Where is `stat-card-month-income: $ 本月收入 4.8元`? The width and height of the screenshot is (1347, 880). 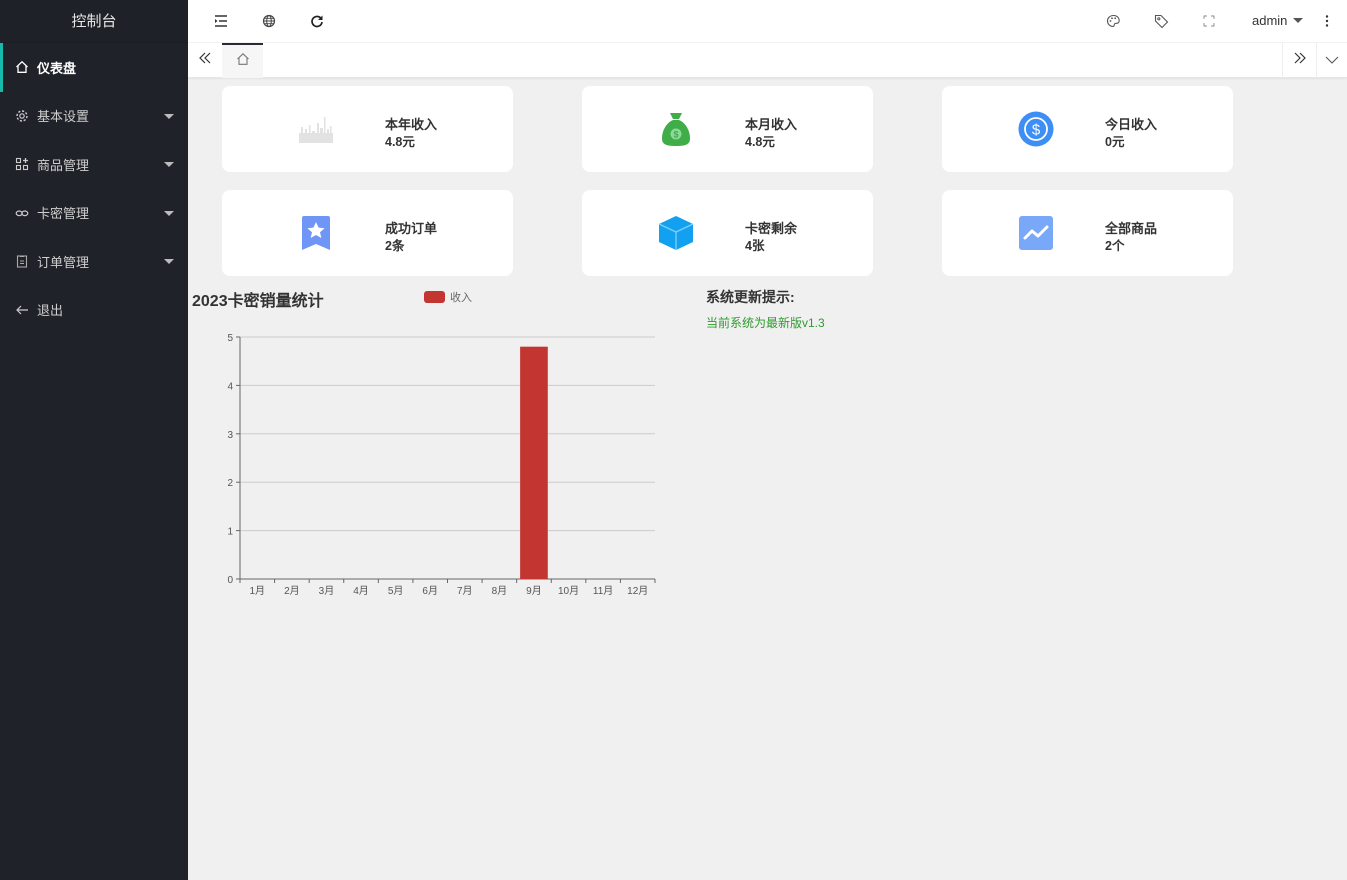 stat-card-month-income: $ 本月收入 4.8元 is located at coordinates (727, 129).